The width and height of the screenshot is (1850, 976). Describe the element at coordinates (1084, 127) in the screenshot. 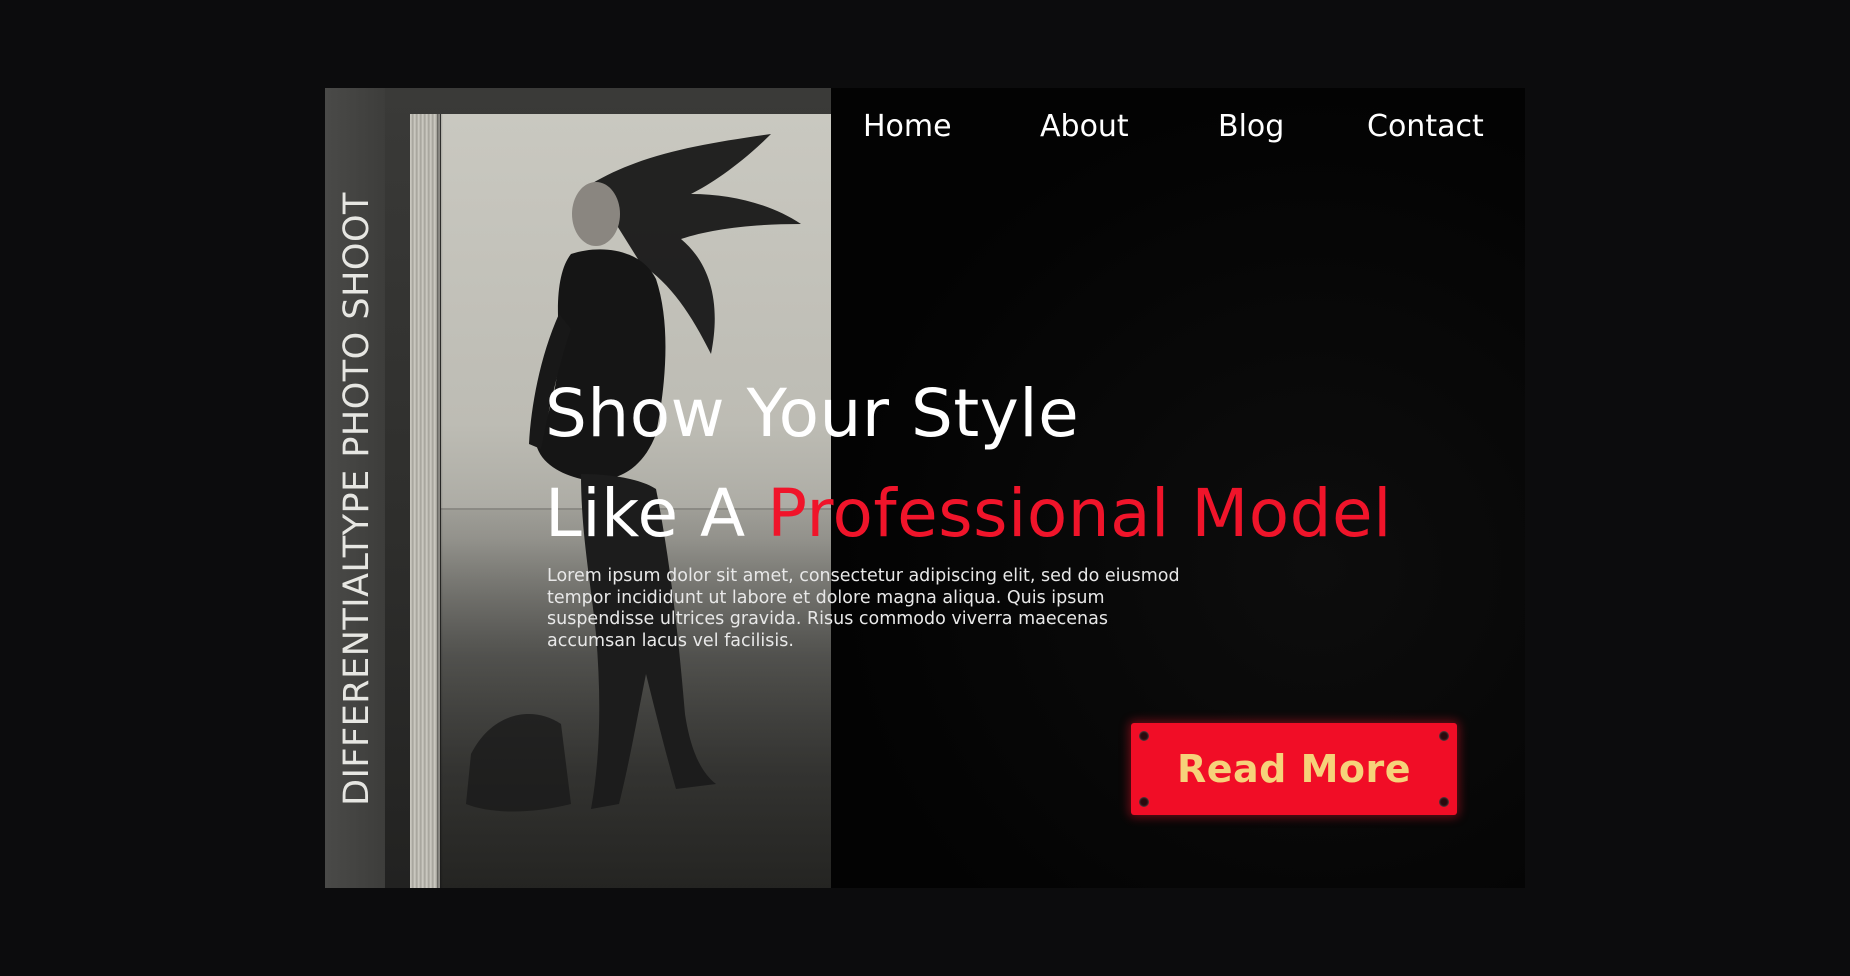

I see `nav-about-link: About` at that location.